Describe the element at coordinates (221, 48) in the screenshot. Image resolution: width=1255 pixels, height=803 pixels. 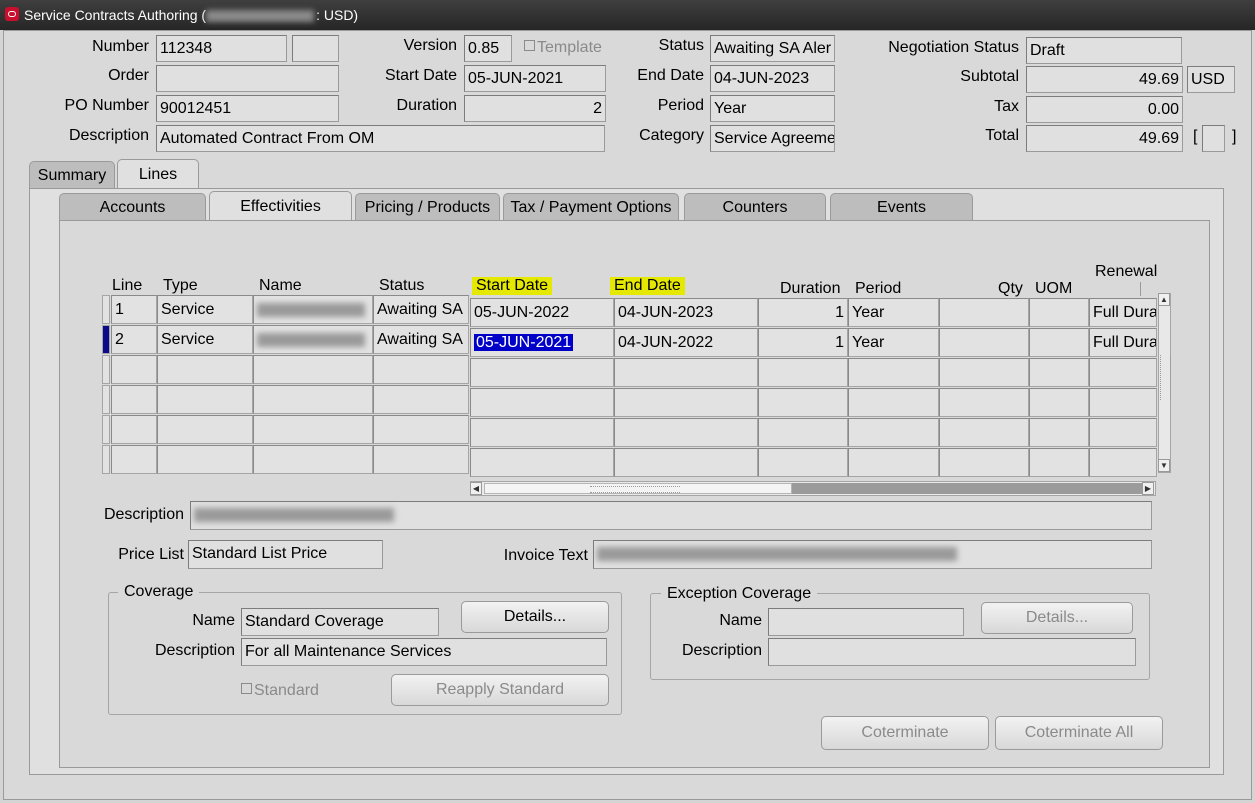
I see `number-field: 112348` at that location.